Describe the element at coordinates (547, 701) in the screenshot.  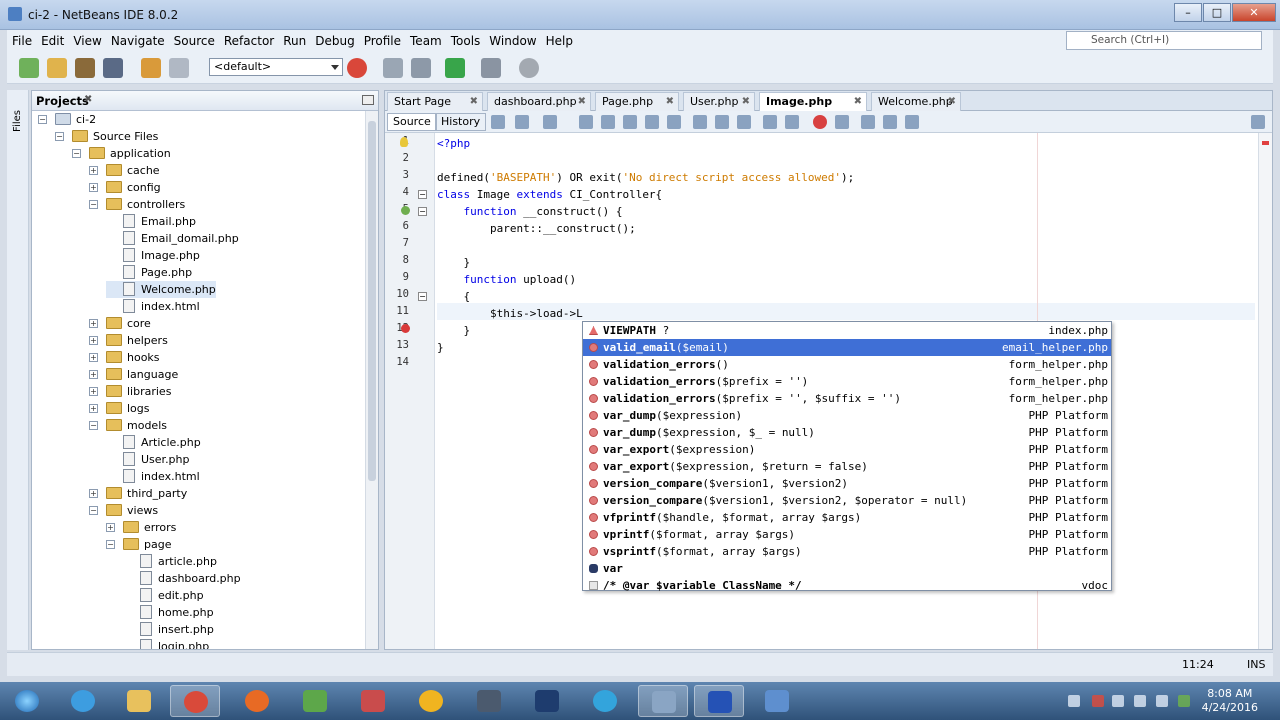
I see `taskbar-photoshop` at that location.